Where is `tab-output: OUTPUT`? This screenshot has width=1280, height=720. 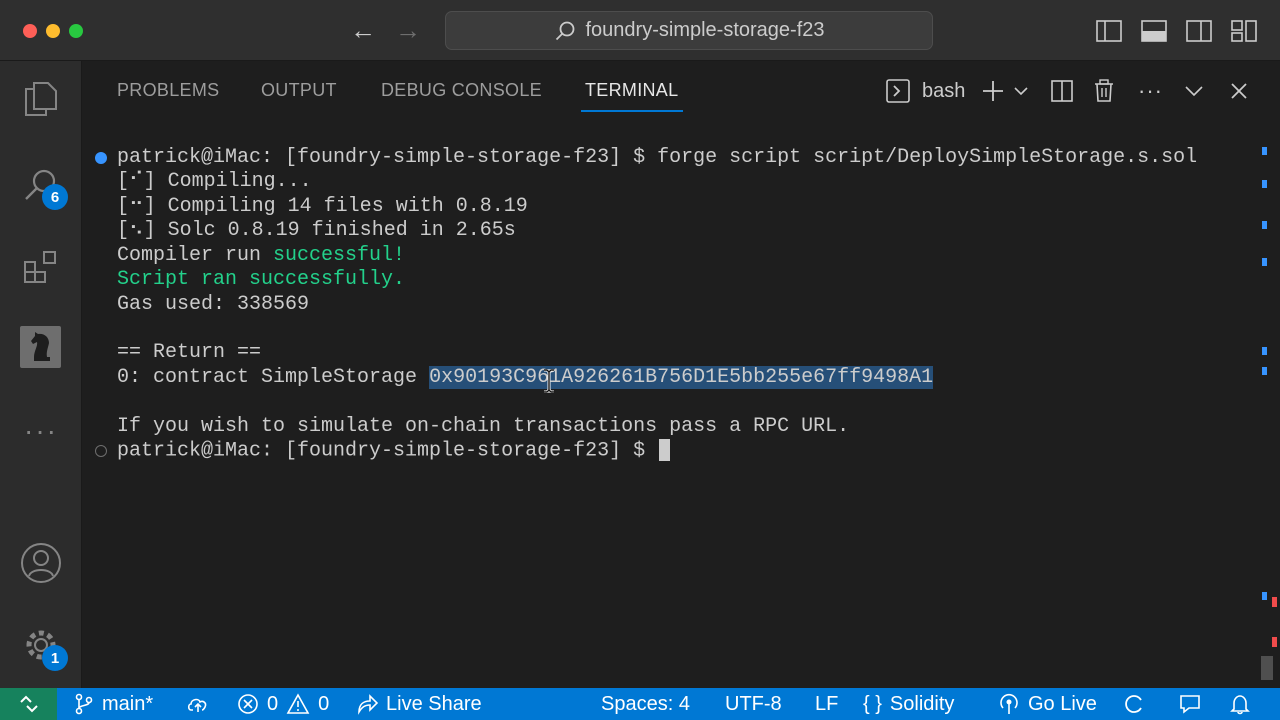
tab-output: OUTPUT is located at coordinates (299, 90).